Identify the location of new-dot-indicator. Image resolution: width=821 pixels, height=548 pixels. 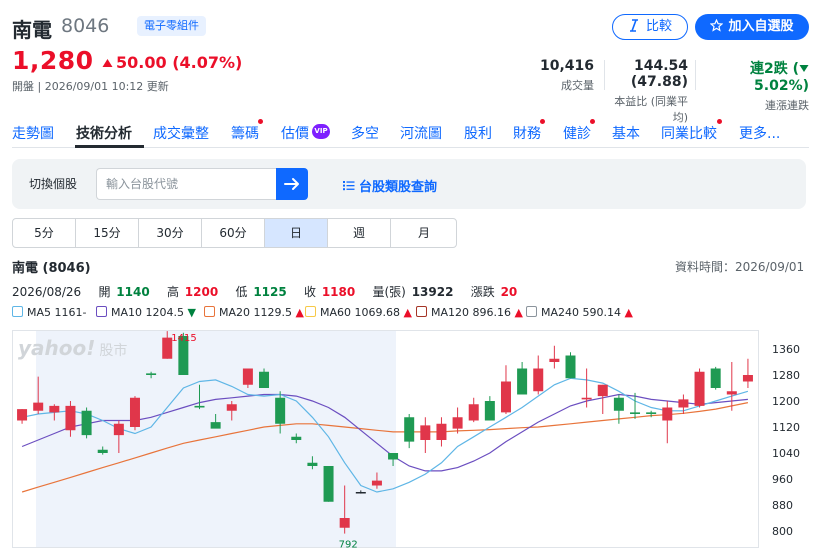
(260, 121).